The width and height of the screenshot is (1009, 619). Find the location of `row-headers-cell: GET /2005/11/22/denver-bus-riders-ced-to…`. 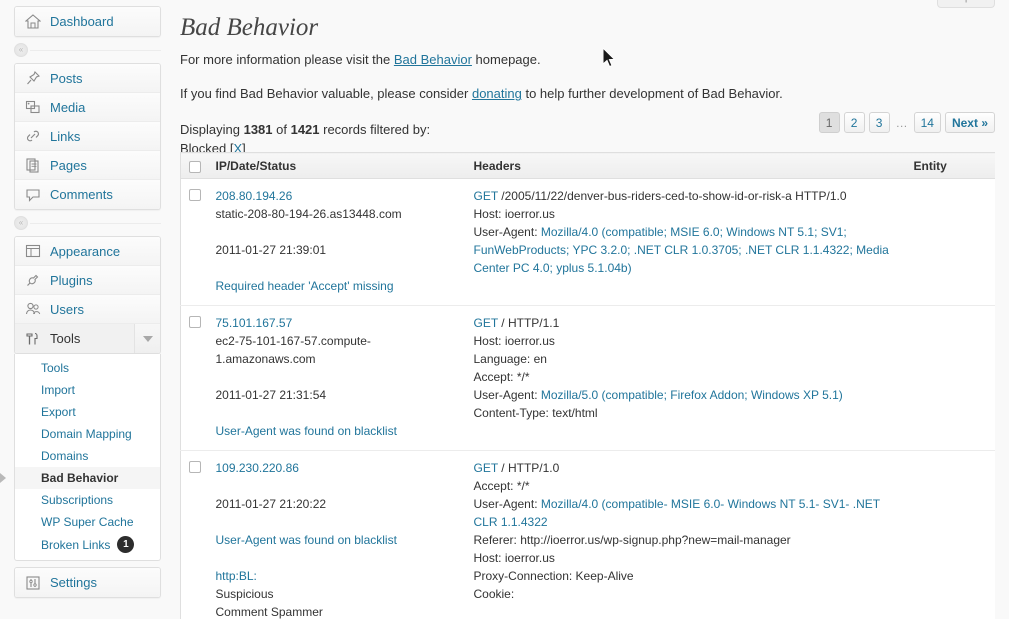

row-headers-cell: GET /2005/11/22/denver-bus-riders-ced-to… is located at coordinates (687, 242).